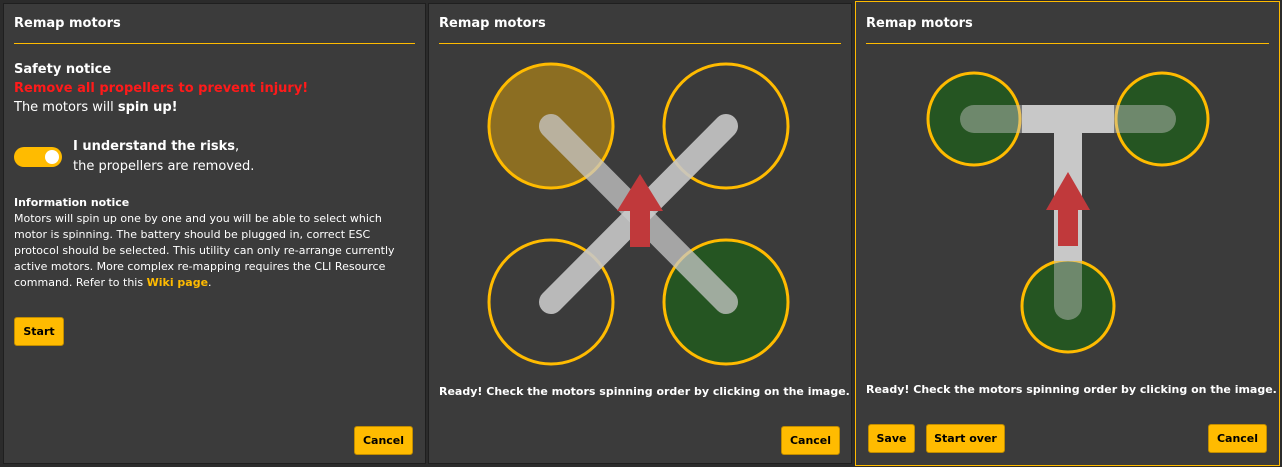 The width and height of the screenshot is (1282, 467). What do you see at coordinates (237, 146) in the screenshot?
I see `understand-comma: ,` at bounding box center [237, 146].